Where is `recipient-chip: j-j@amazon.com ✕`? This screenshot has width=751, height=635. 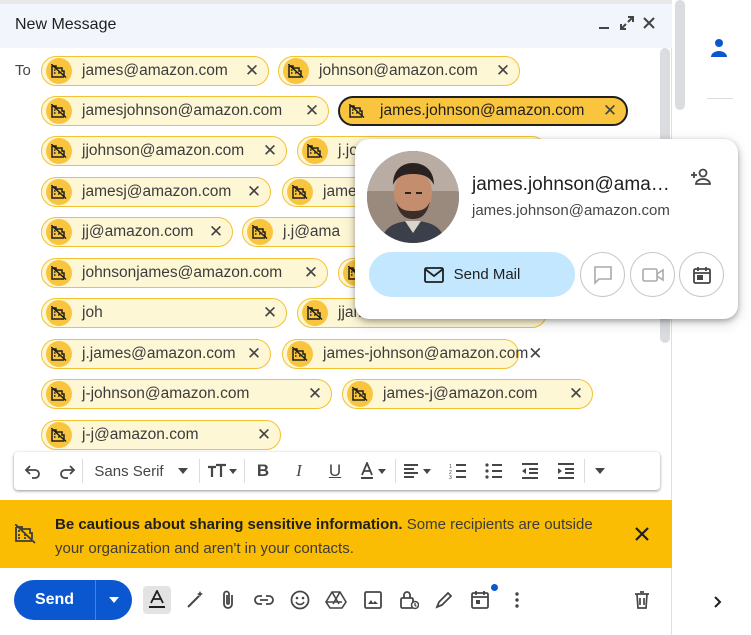 recipient-chip: j-j@amazon.com ✕ is located at coordinates (161, 435).